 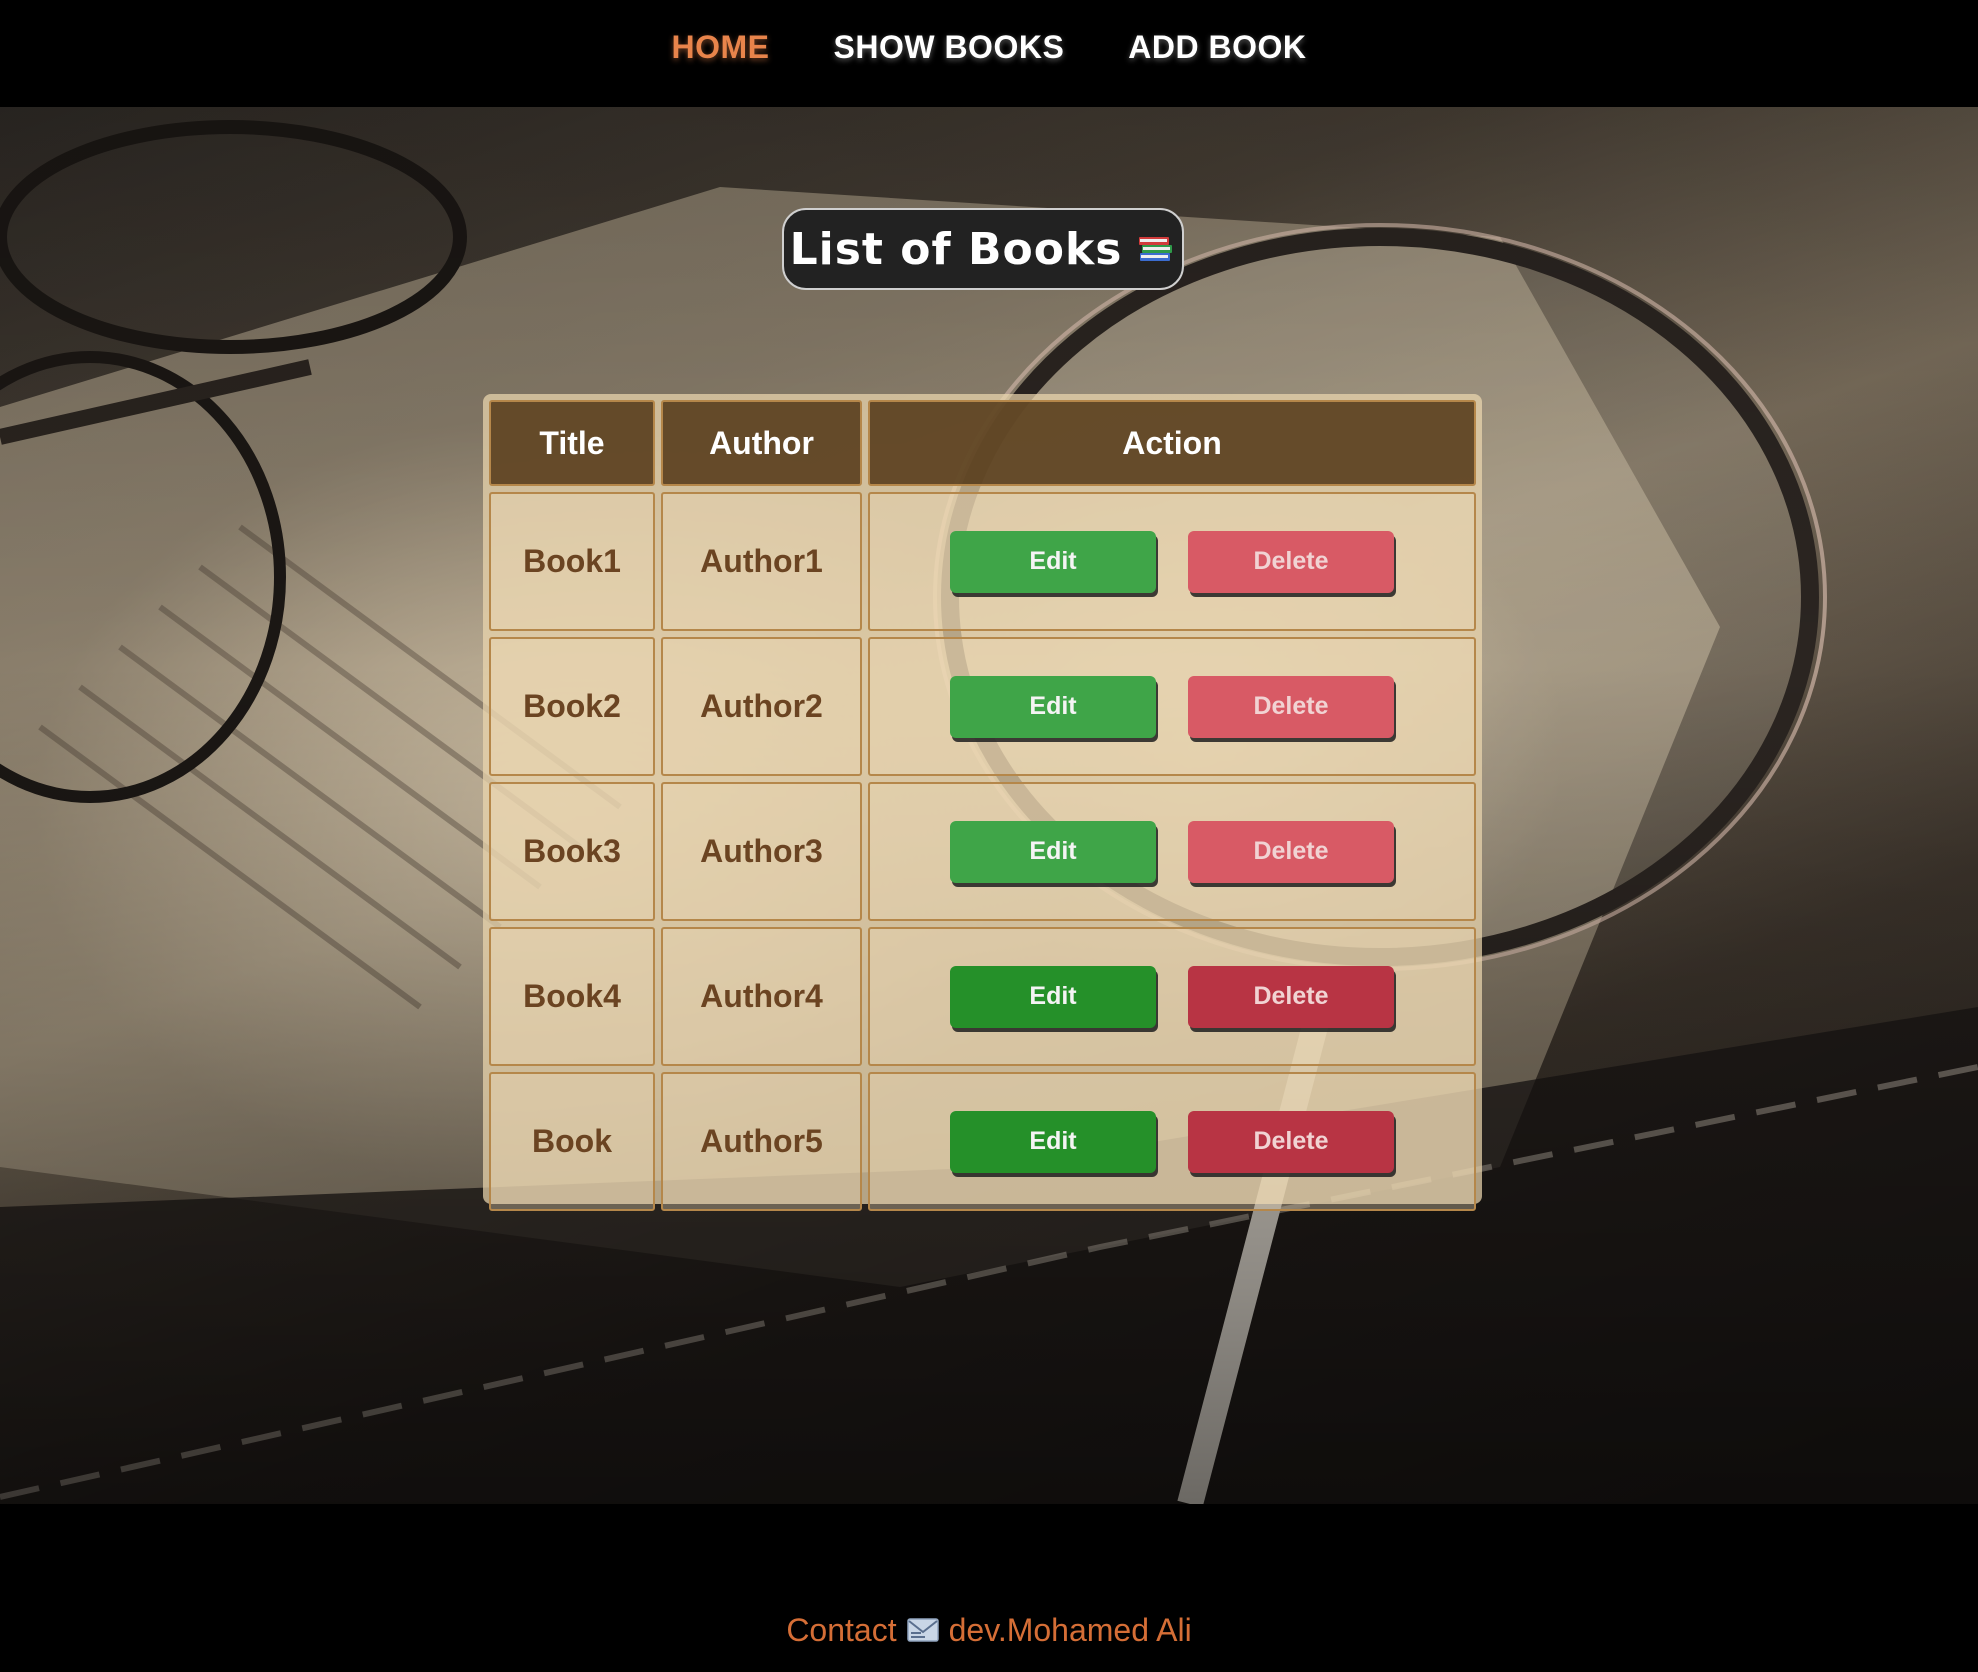 What do you see at coordinates (572, 561) in the screenshot?
I see `book-title-cell: Book1` at bounding box center [572, 561].